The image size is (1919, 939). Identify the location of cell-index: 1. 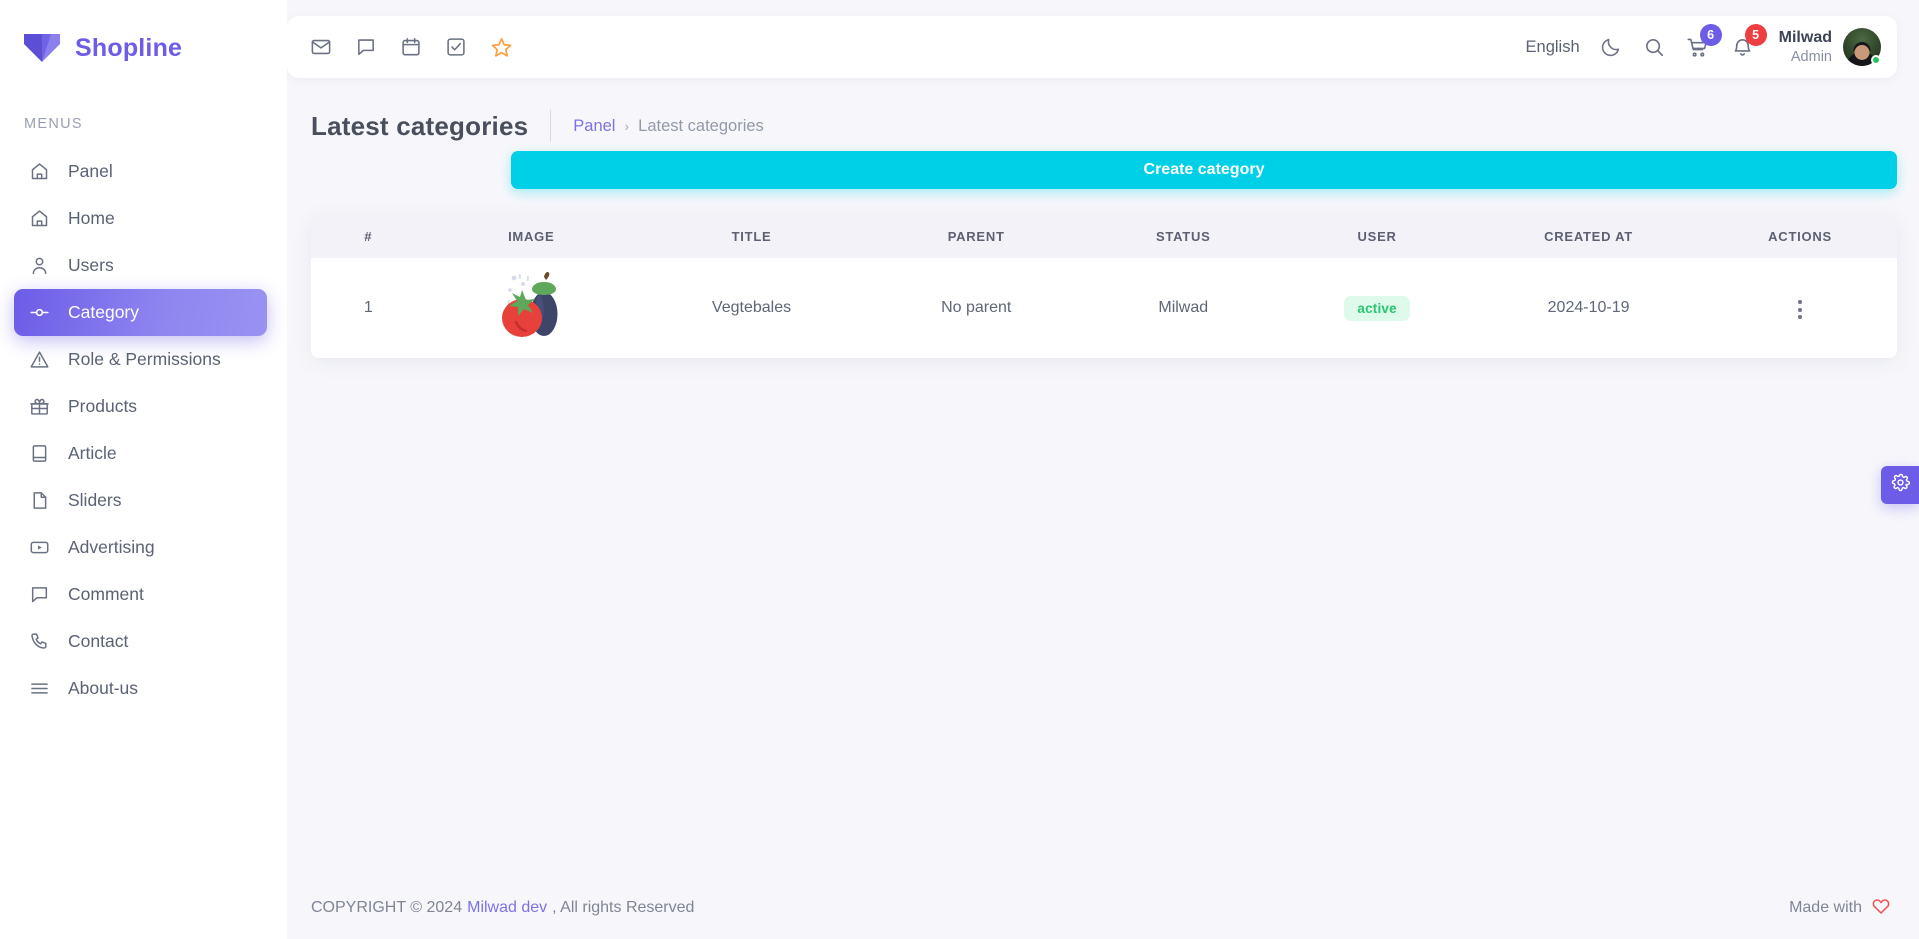
(368, 308).